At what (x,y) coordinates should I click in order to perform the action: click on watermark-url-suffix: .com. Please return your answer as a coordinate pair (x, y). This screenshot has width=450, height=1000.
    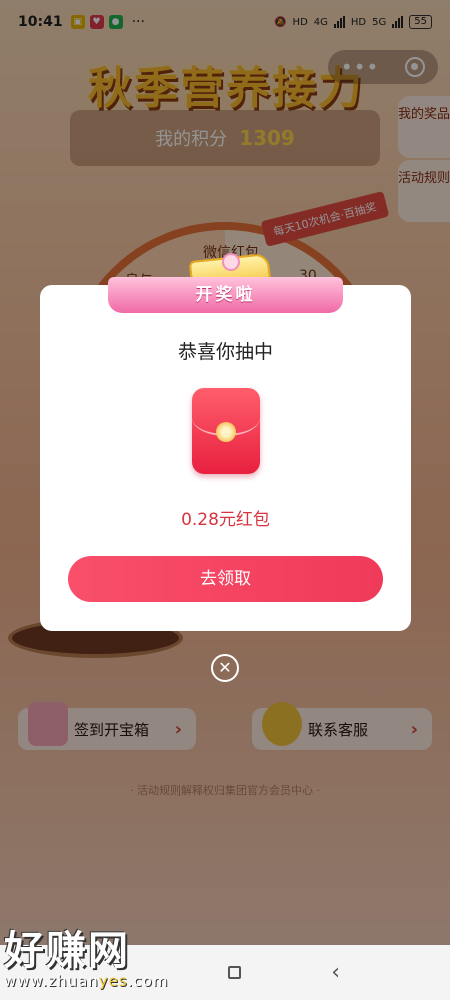
    Looking at the image, I should click on (148, 981).